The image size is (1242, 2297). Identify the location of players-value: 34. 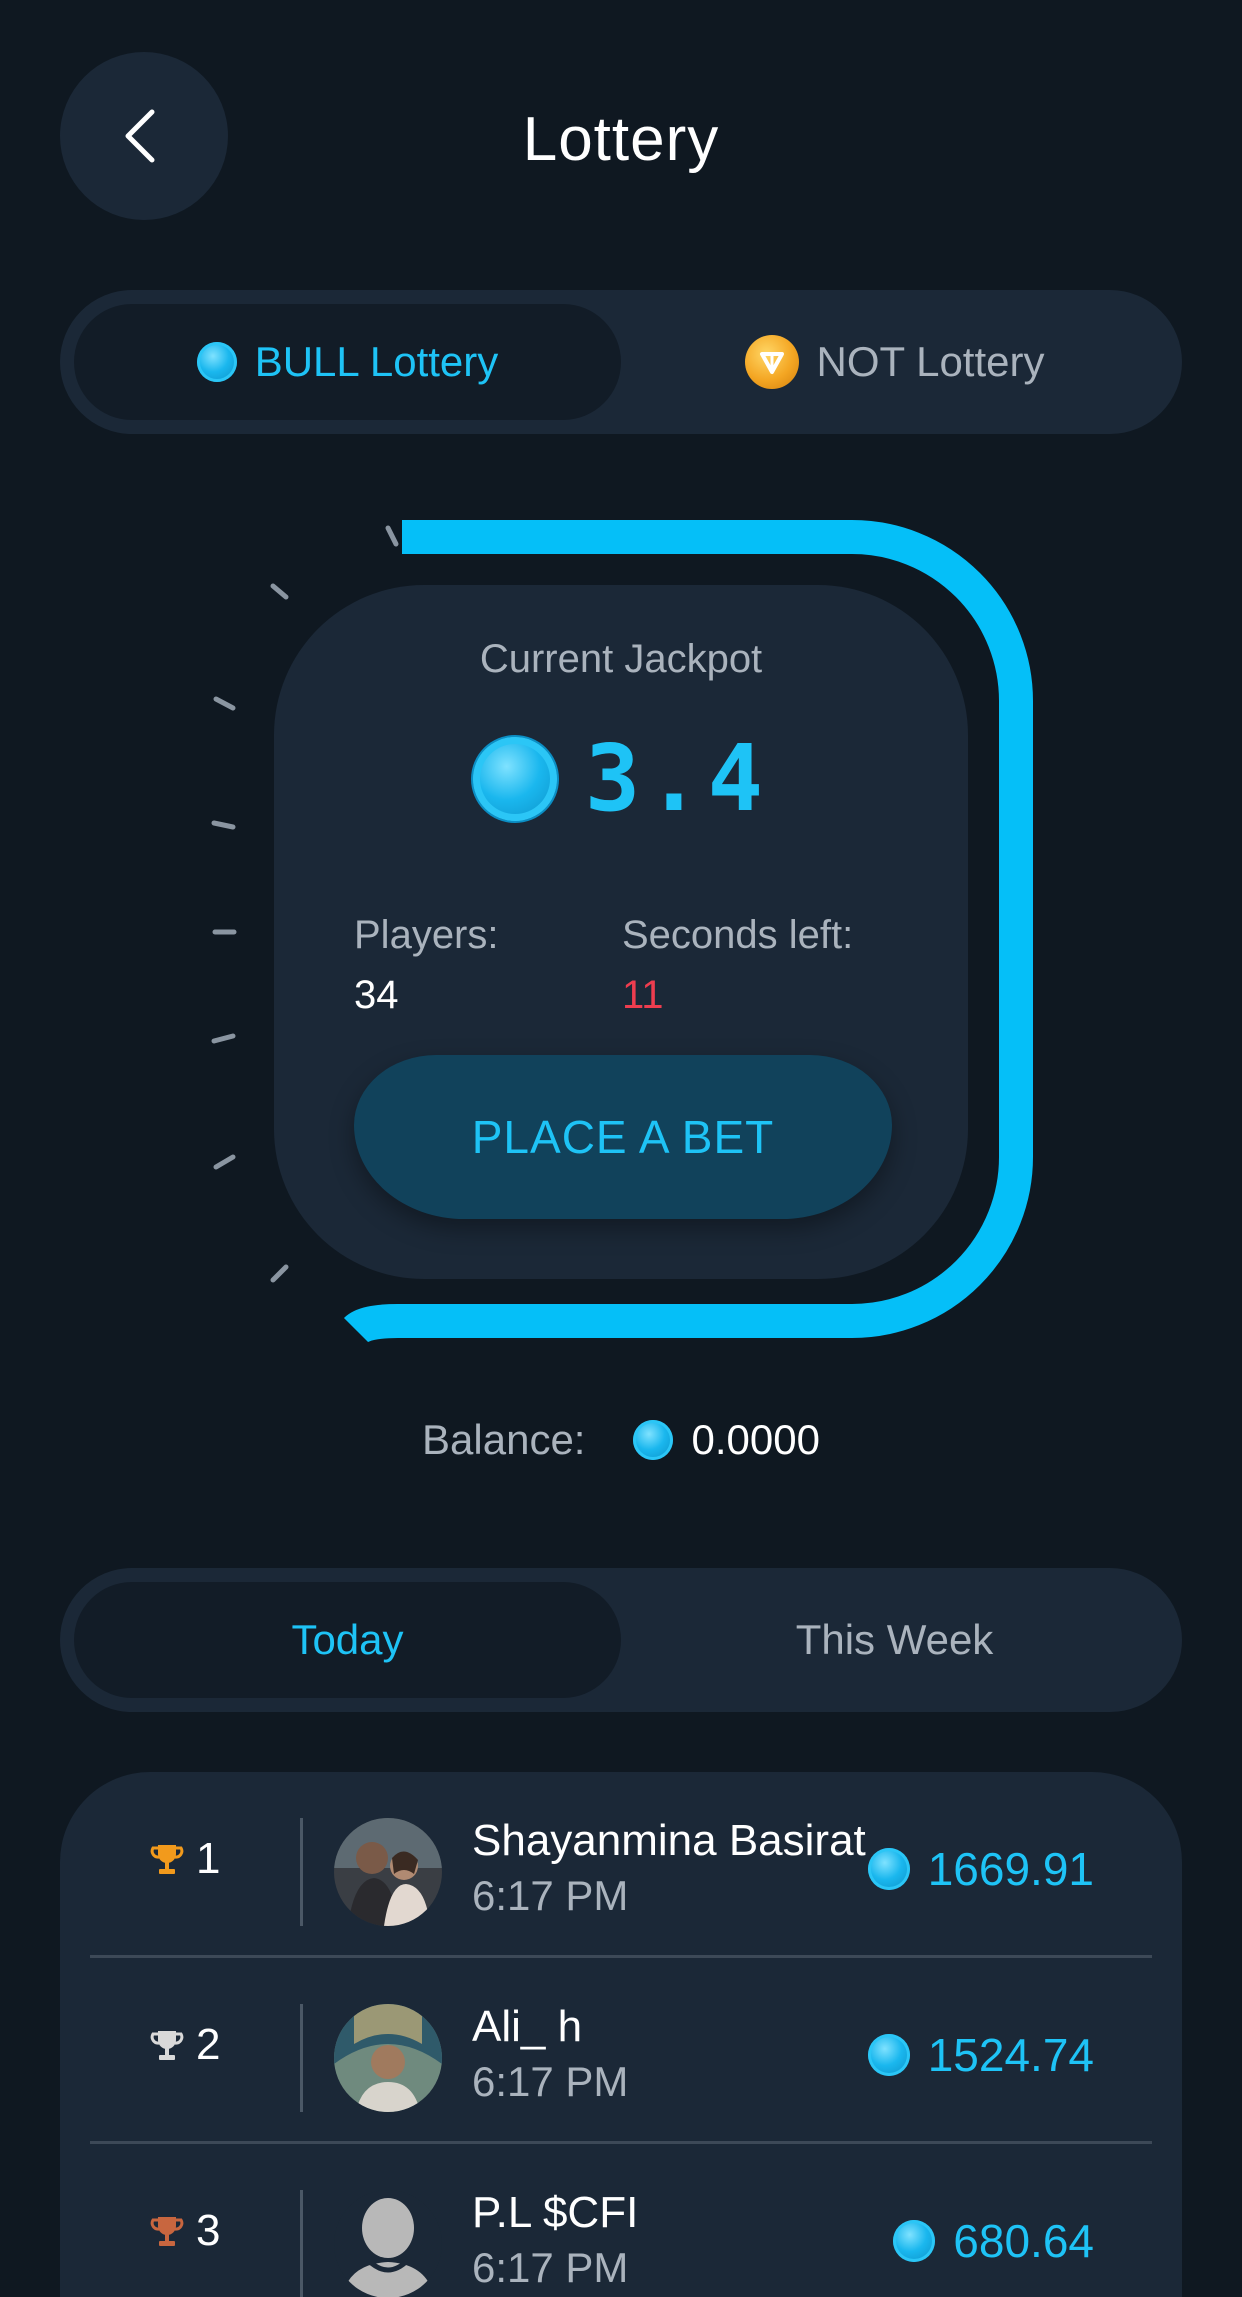
(376, 995).